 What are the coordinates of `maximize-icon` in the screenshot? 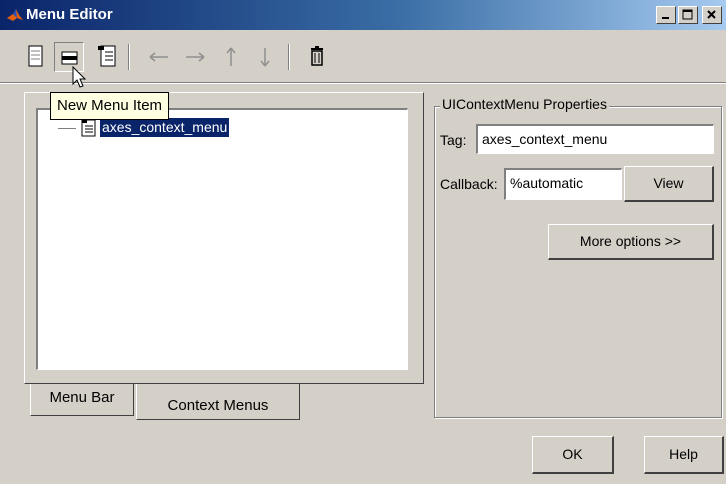 It's located at (688, 15).